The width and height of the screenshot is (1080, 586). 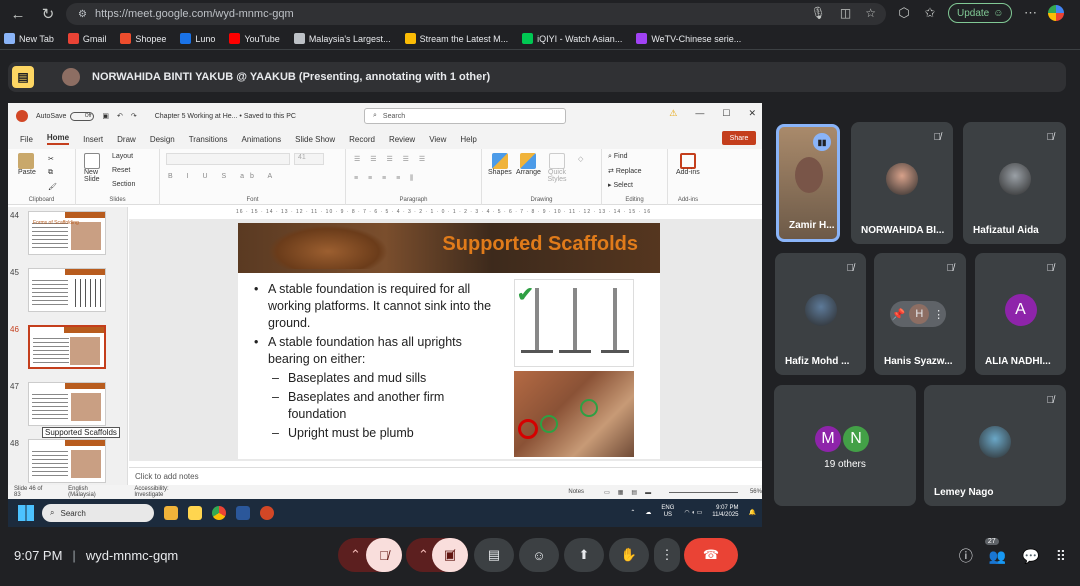 I want to click on zoom-slider, so click(x=703, y=492).